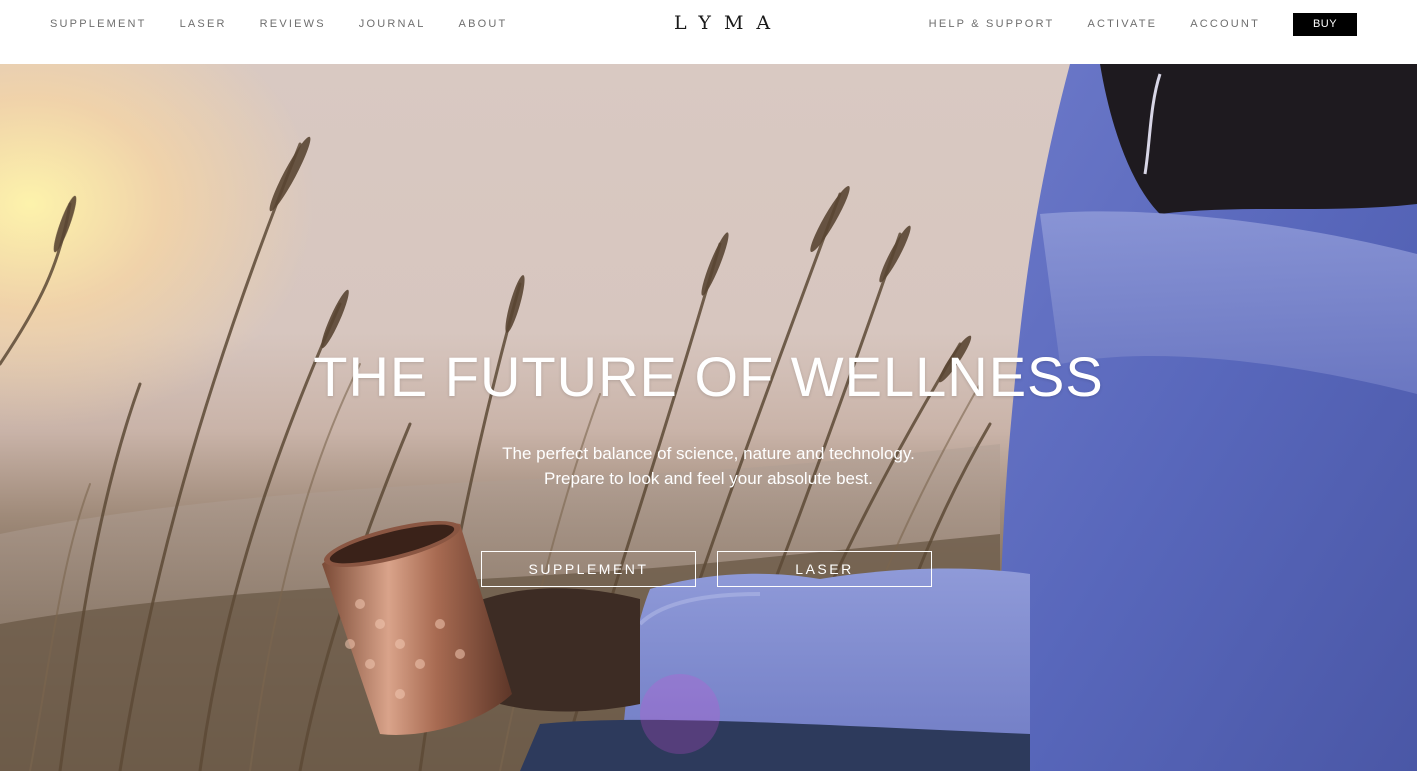 This screenshot has width=1417, height=771. I want to click on laser-cta-button: LASER, so click(824, 569).